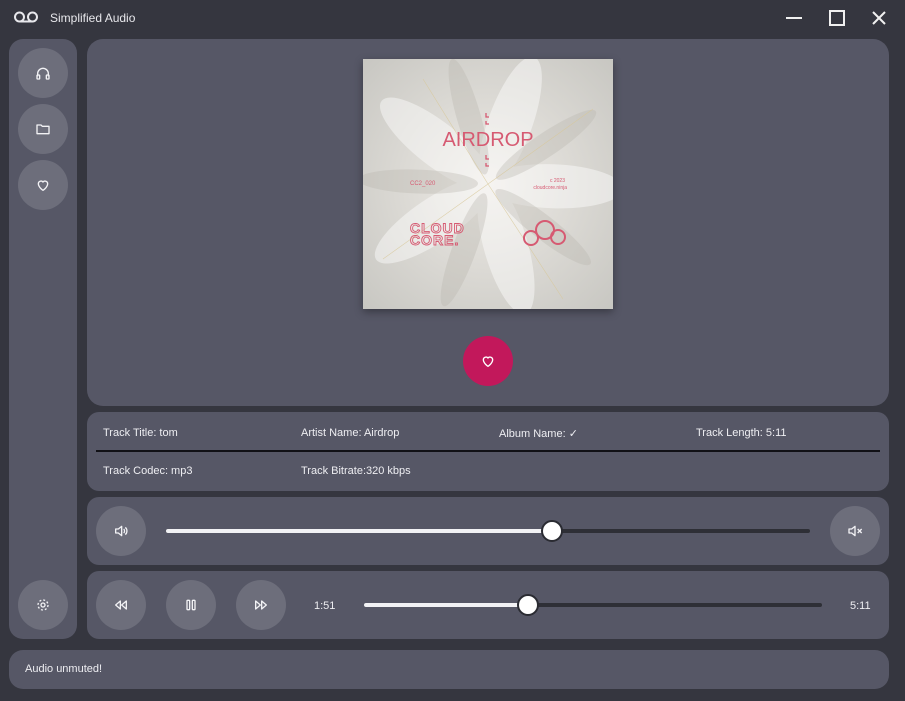 This screenshot has width=905, height=701. I want to click on volume-panel, so click(488, 531).